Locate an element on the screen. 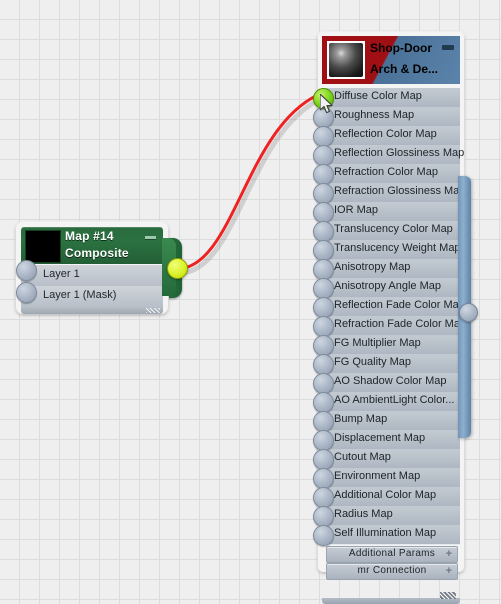 The height and width of the screenshot is (604, 501). material-slot-row: Additional Color Map is located at coordinates (391, 497).